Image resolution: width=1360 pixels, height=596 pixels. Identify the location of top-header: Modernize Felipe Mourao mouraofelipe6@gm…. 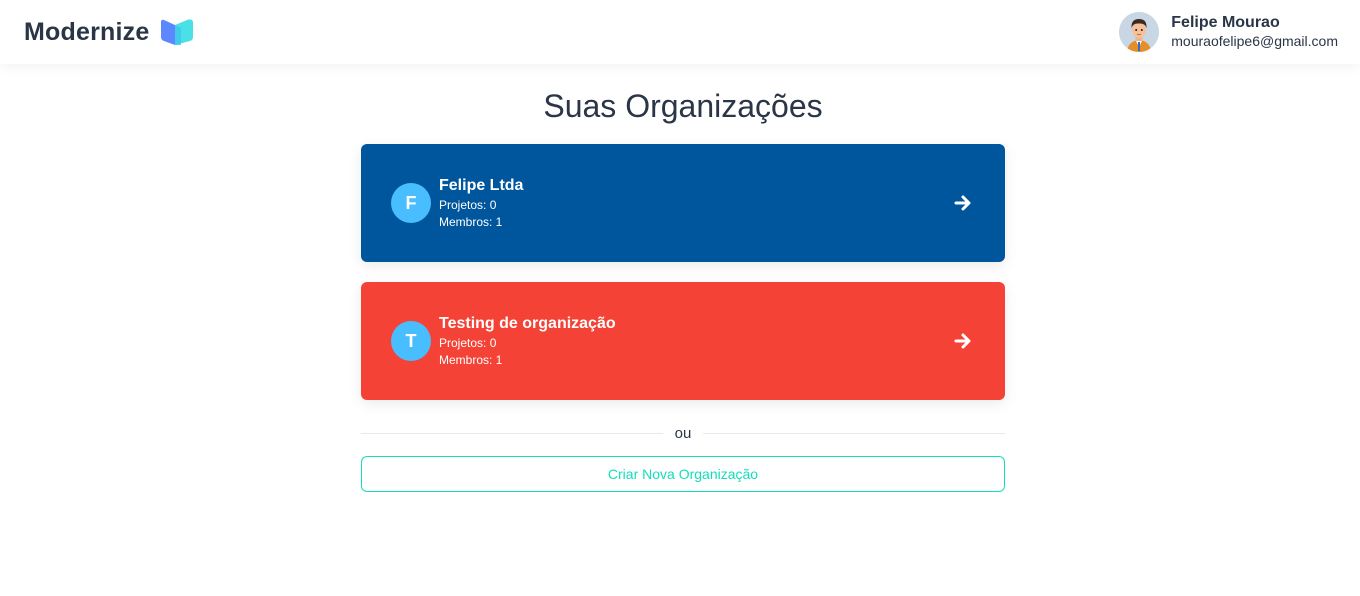
(680, 32).